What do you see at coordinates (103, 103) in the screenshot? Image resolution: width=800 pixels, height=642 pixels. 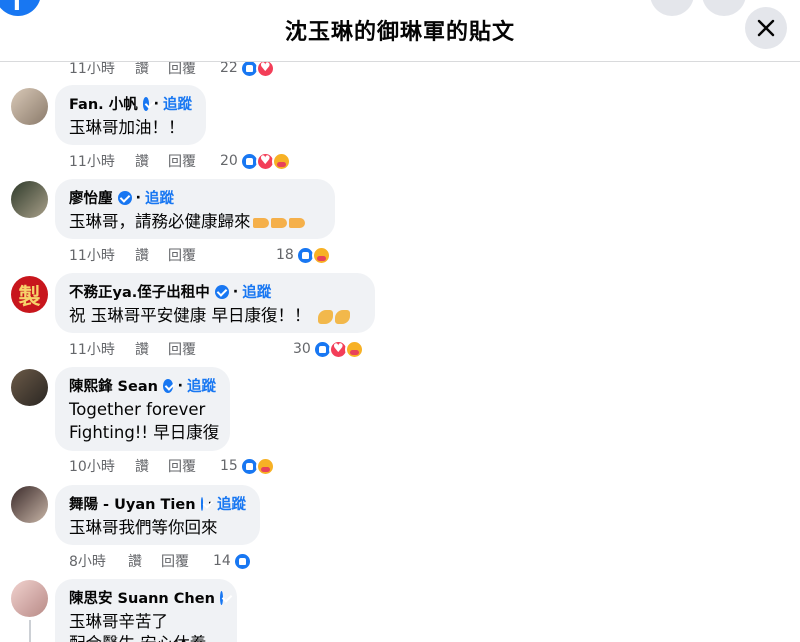 I see `commenter-name: Fan. 小帆` at bounding box center [103, 103].